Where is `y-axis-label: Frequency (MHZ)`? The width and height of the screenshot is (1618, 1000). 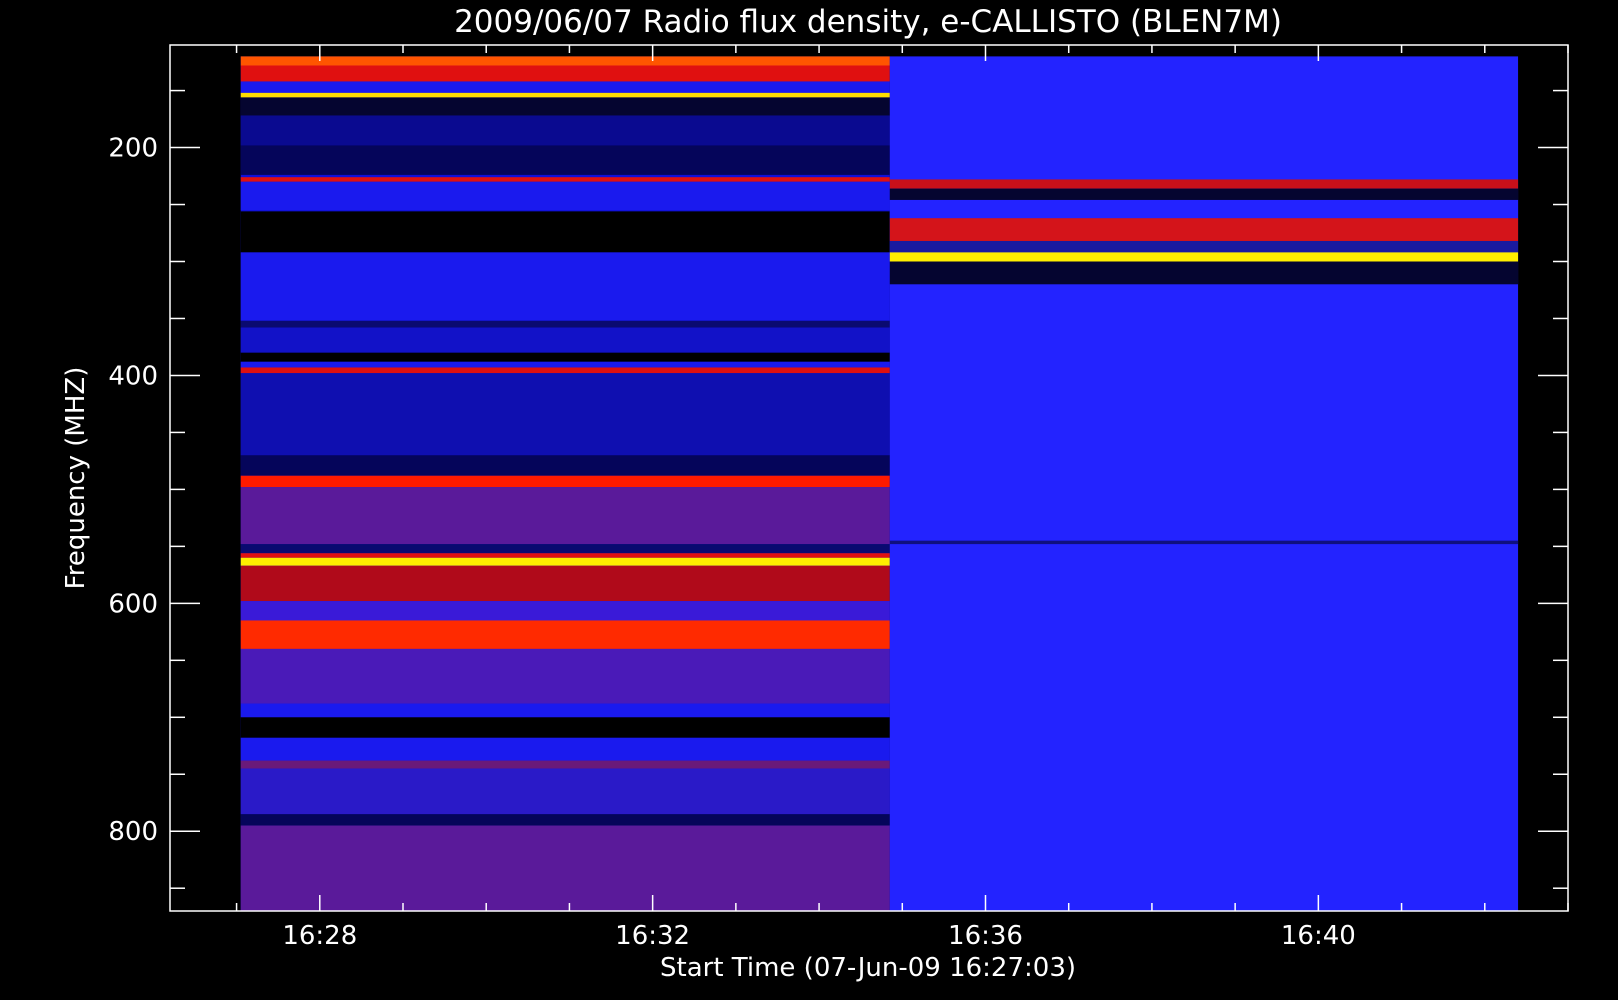 y-axis-label: Frequency (MHZ) is located at coordinates (76, 478).